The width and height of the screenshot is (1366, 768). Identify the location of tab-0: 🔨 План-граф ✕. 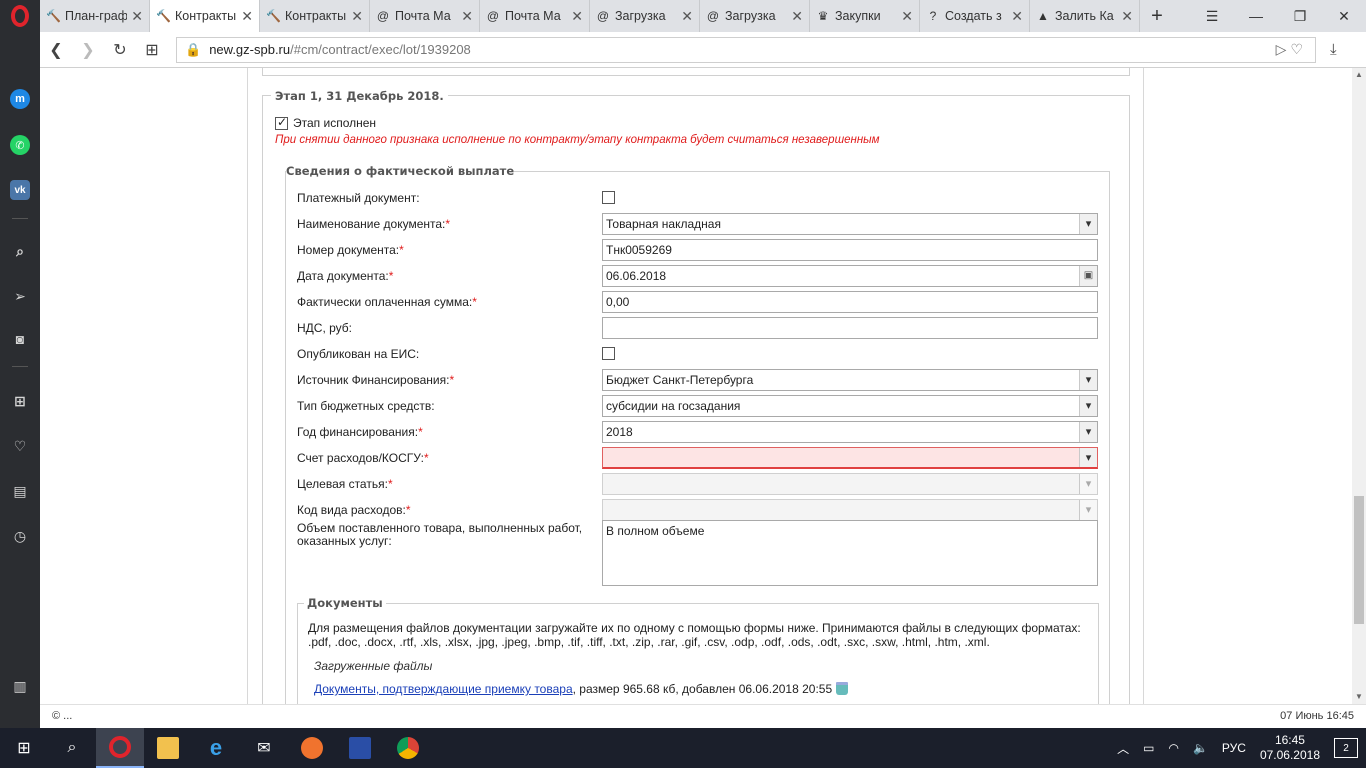
(95, 16).